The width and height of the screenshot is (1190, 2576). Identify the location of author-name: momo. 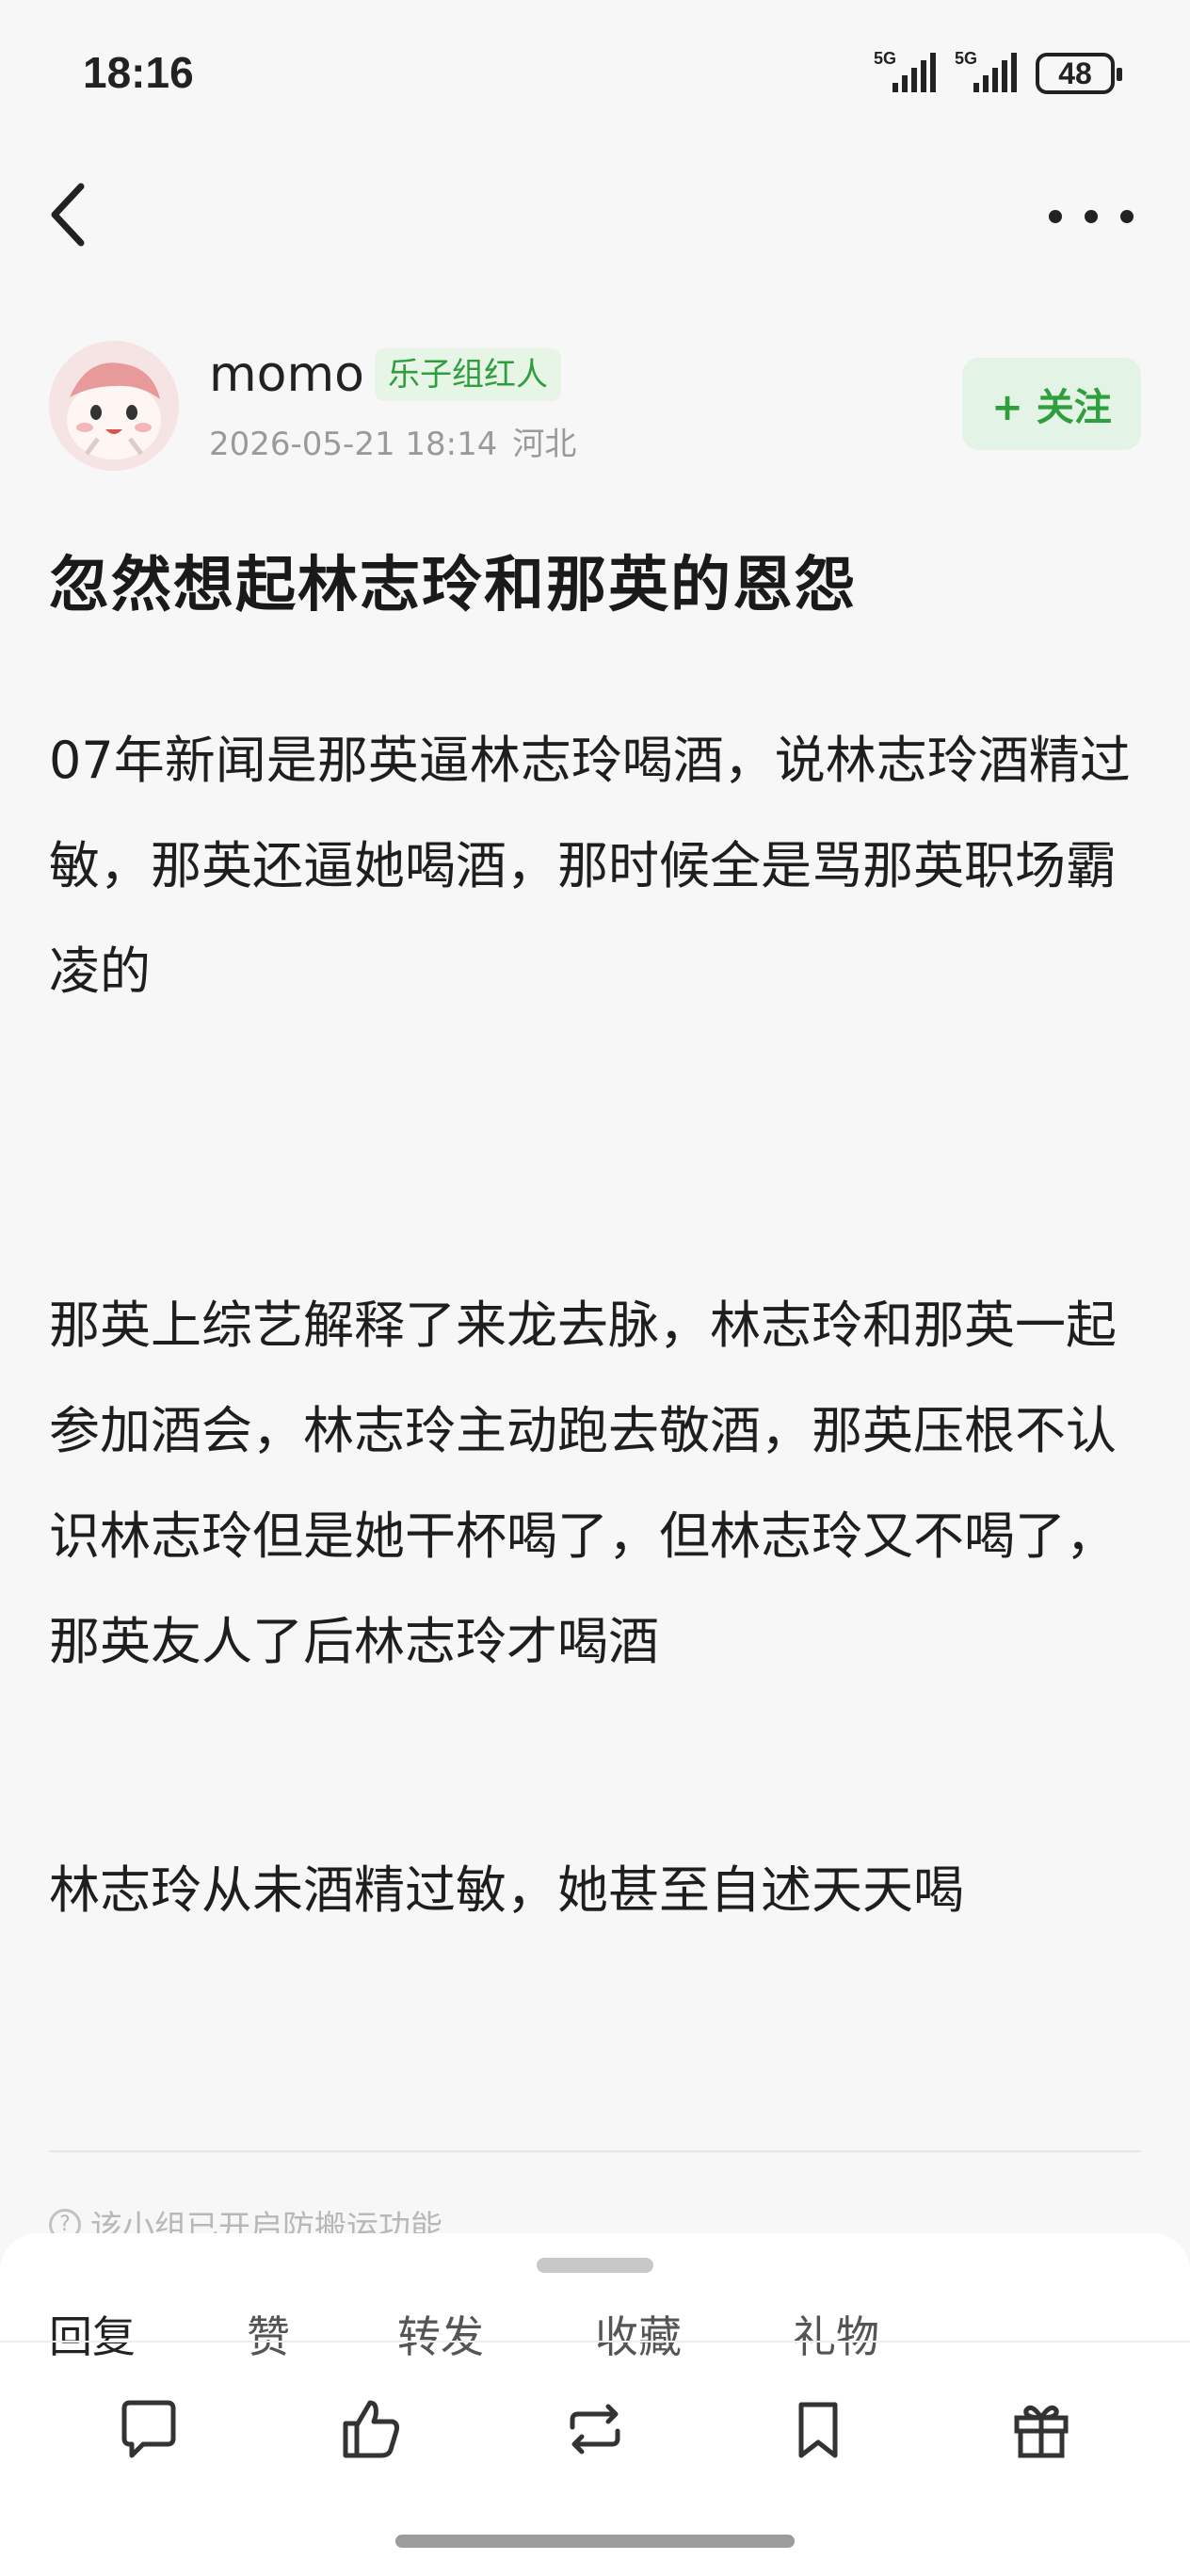
(286, 374).